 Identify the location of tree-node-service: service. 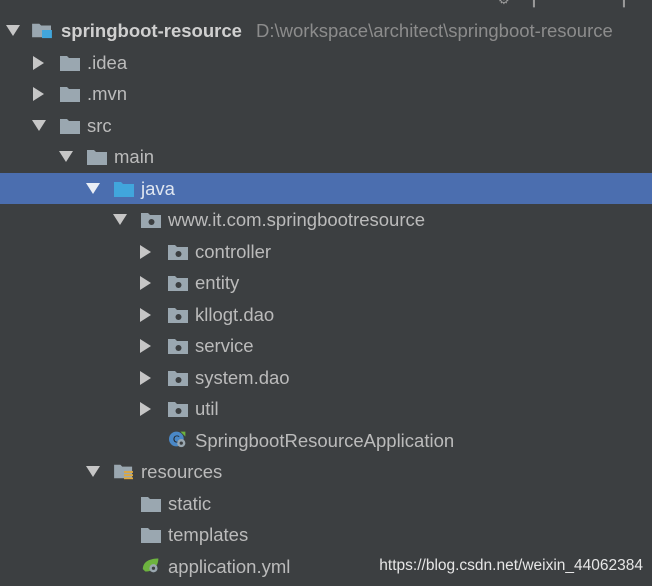
(326, 346).